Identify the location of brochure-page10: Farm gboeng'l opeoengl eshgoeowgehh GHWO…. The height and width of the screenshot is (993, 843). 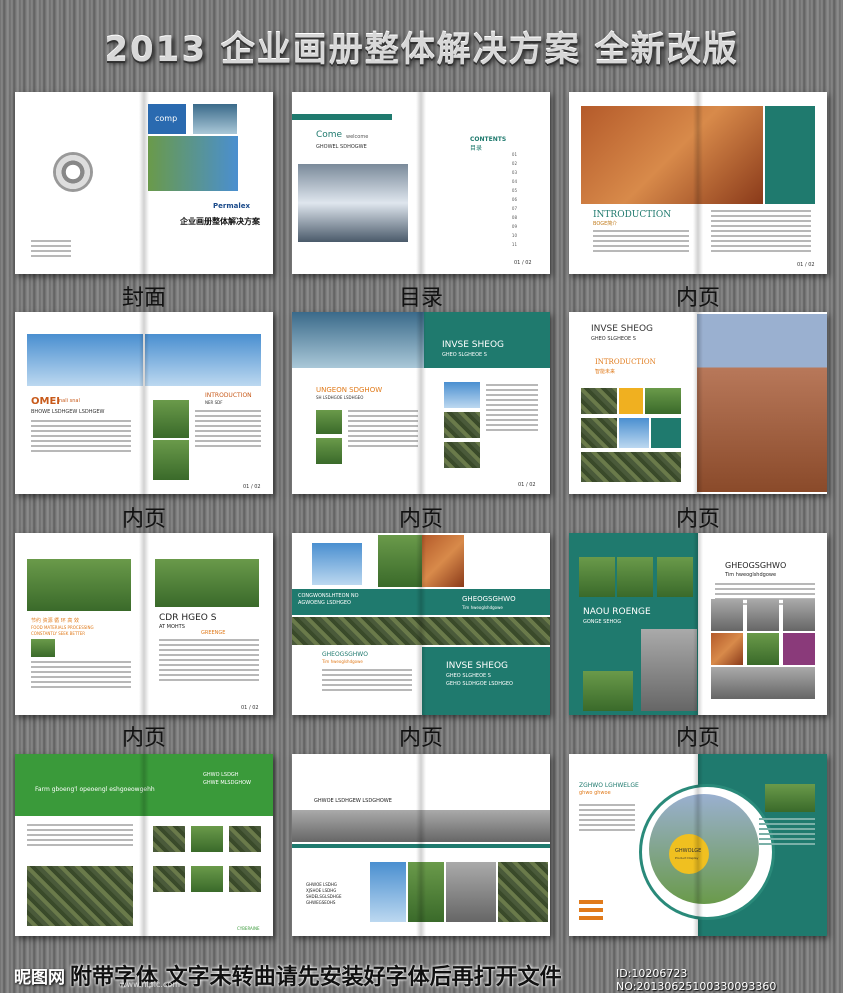
(144, 845).